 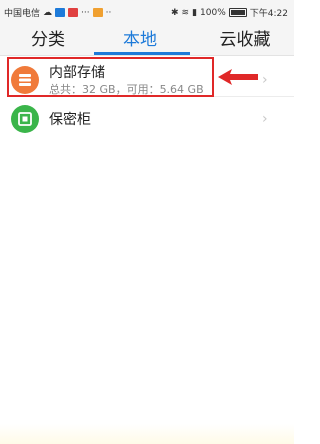 I want to click on bluetooth-icon: ✱, so click(x=175, y=12).